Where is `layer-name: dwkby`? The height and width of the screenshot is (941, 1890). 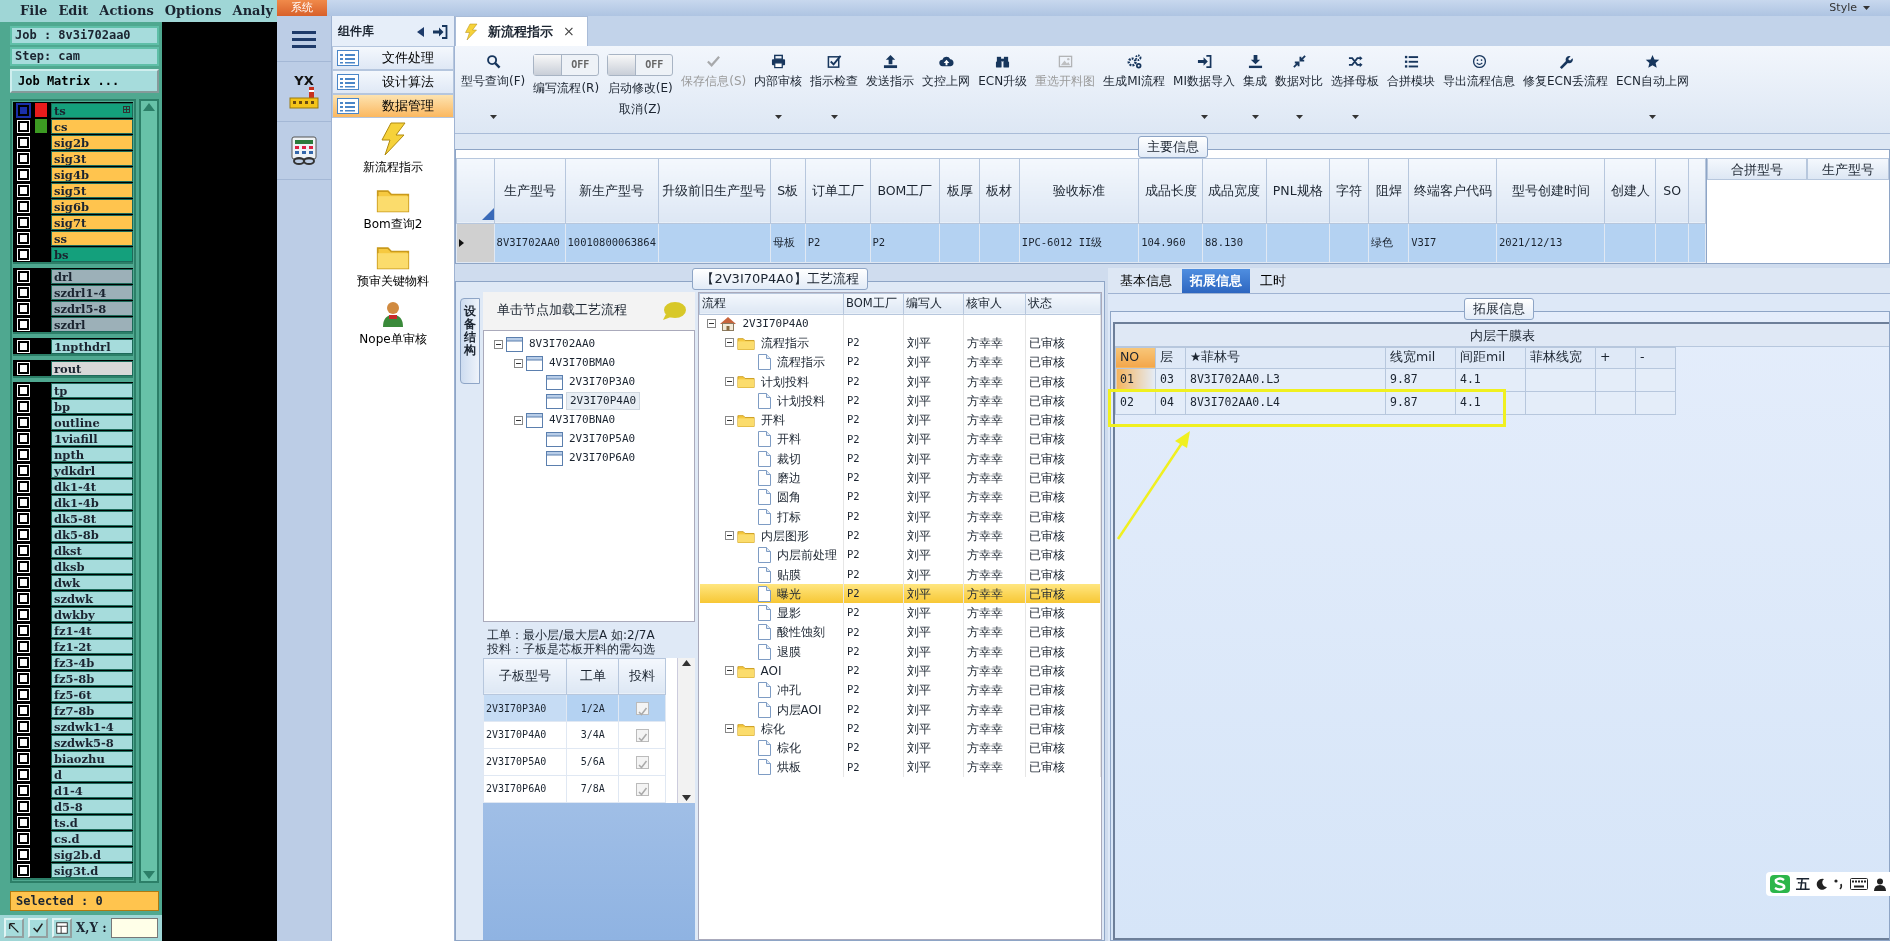 layer-name: dwkby is located at coordinates (92, 614).